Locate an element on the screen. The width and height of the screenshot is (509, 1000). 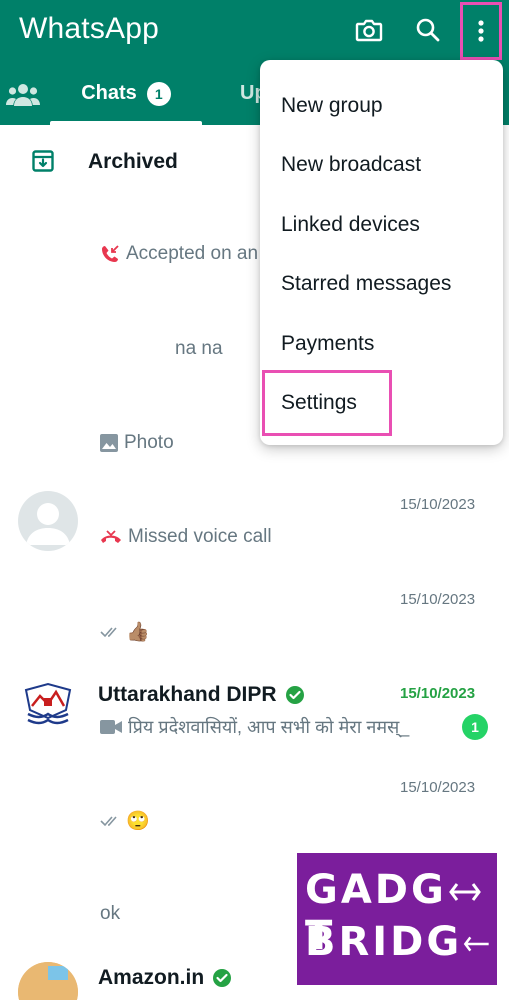
camera-button is located at coordinates (369, 30).